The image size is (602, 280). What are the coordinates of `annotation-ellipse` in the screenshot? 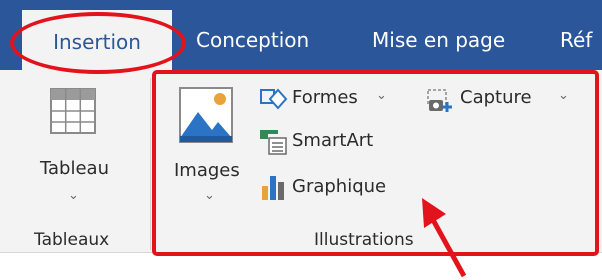 It's located at (98, 43).